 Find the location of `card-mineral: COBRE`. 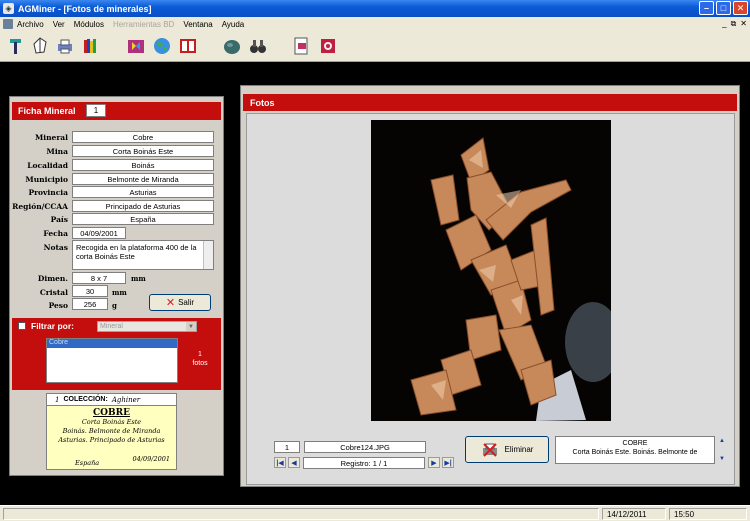

card-mineral: COBRE is located at coordinates (111, 413).